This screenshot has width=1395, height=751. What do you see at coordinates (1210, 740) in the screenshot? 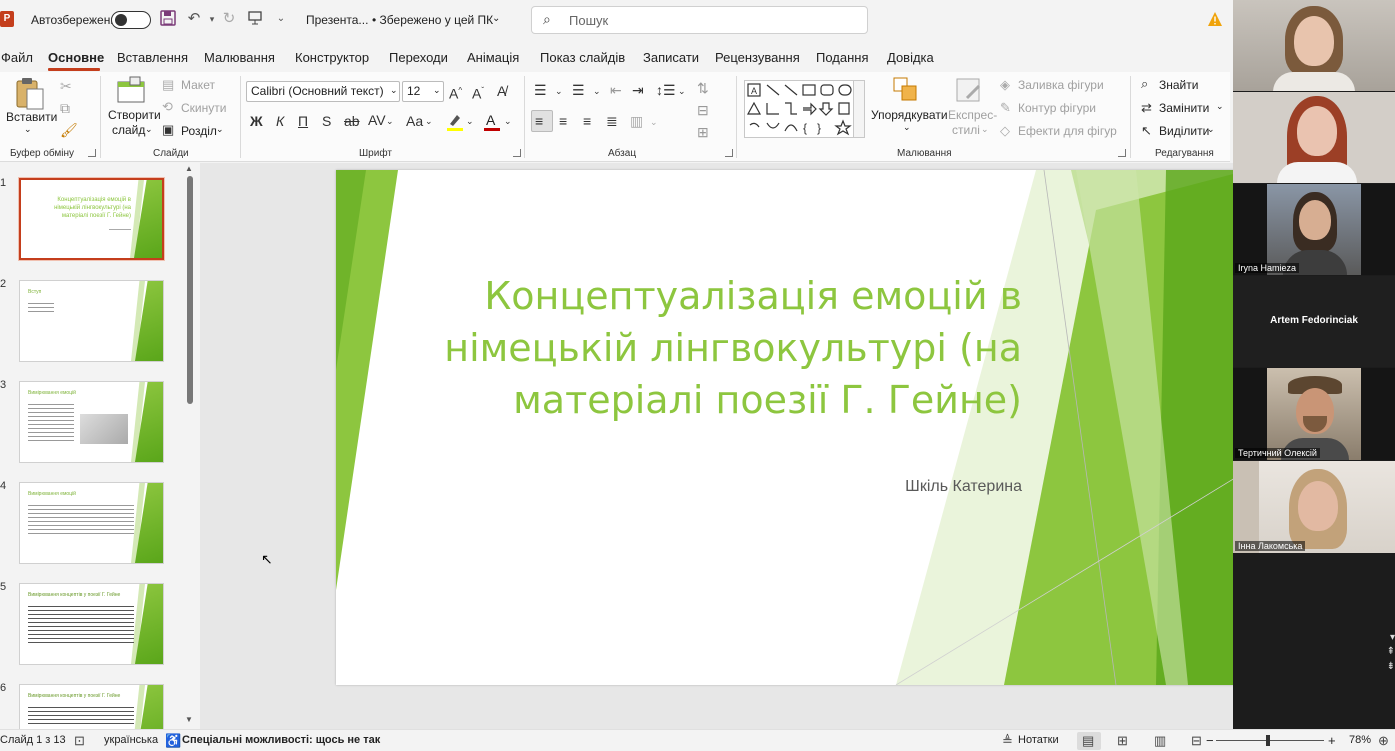
I see `zoom-out-icon: −` at bounding box center [1210, 740].